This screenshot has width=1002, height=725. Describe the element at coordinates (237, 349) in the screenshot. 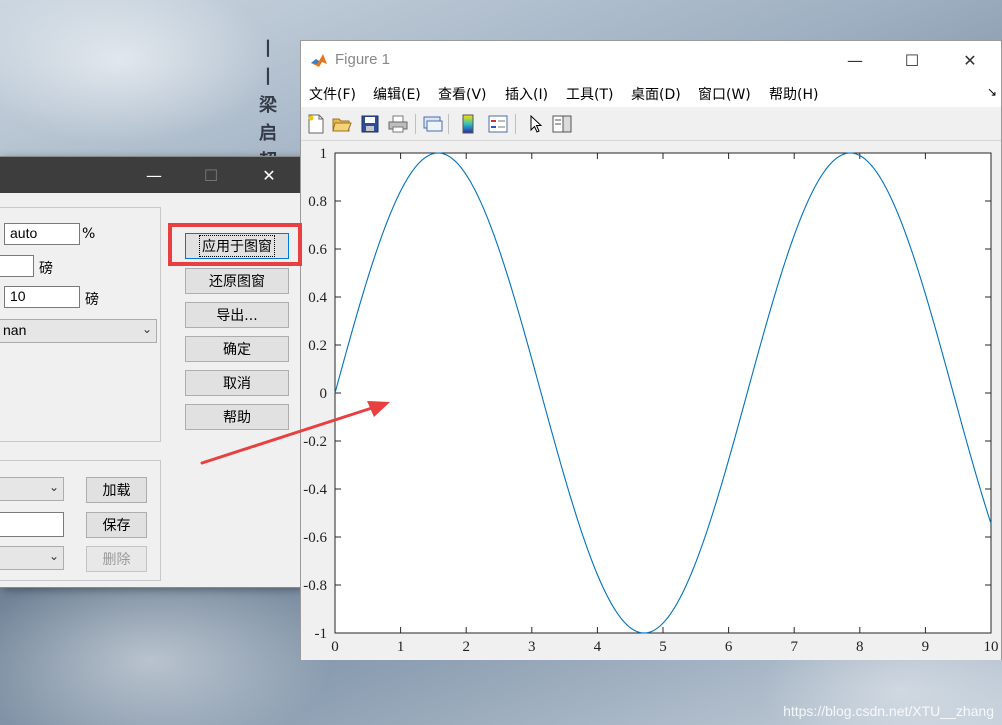

I see `ok-button: 确定` at that location.